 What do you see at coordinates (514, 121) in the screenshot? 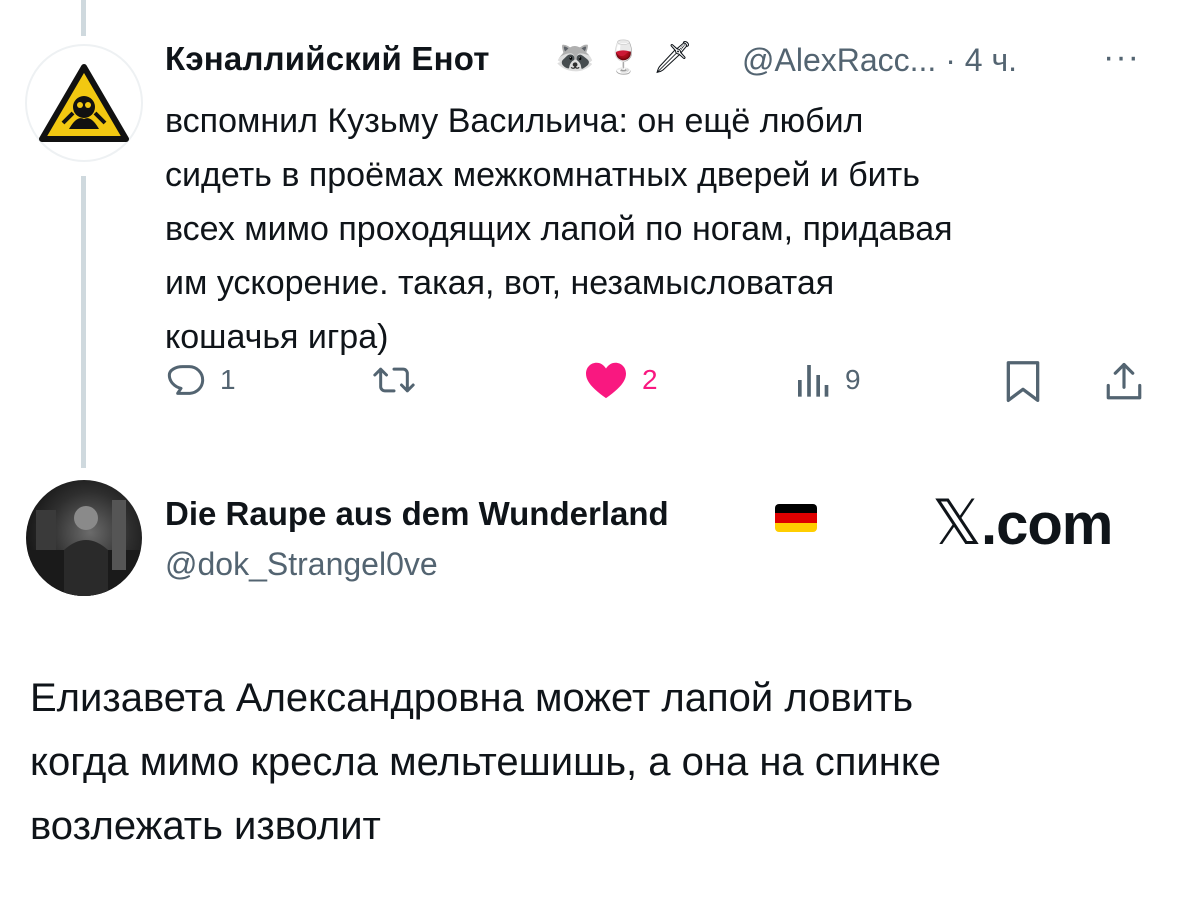
I see `tweet-text-line: вспомнил Кузьму Васильича: он ещё любил` at bounding box center [514, 121].